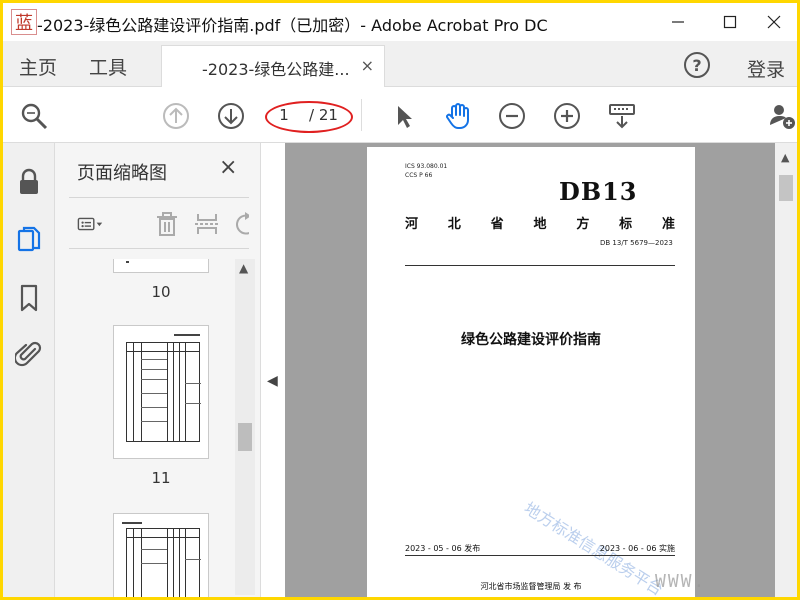 The image size is (800, 600). Describe the element at coordinates (636, 243) in the screenshot. I see `standard-number: DB 13/T 5679—2023` at that location.